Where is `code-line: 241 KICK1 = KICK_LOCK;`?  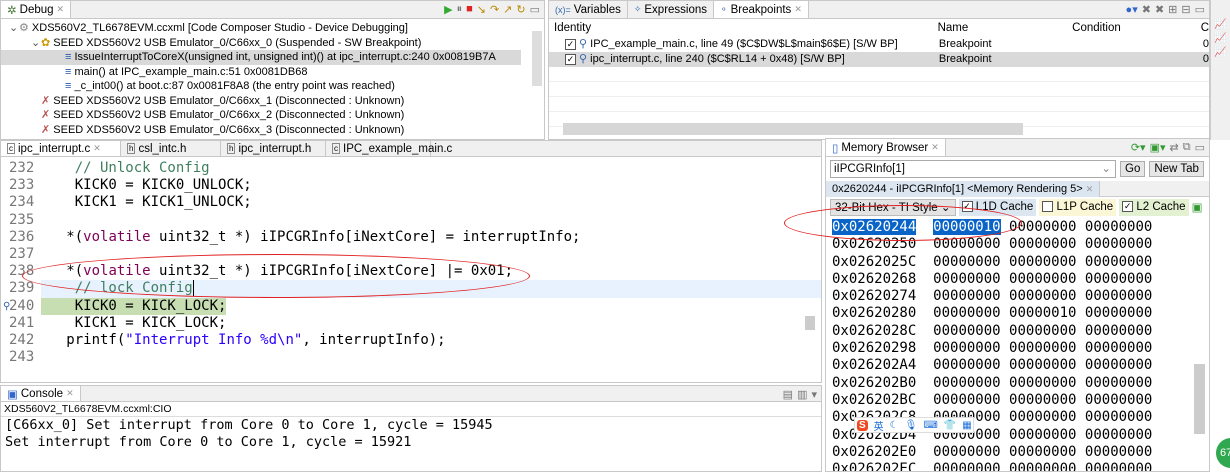
code-line: 241 KICK1 = KICK_LOCK; is located at coordinates (411, 323).